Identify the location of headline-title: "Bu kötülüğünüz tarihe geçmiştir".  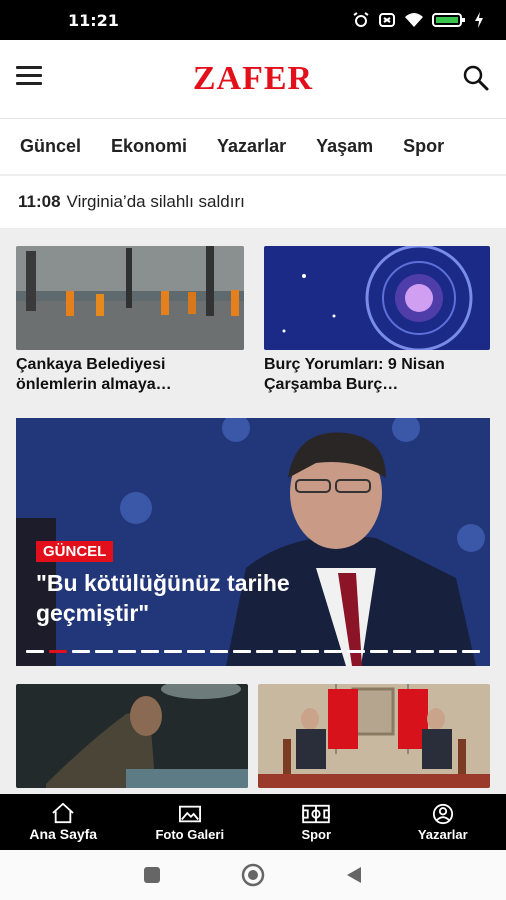
(163, 598).